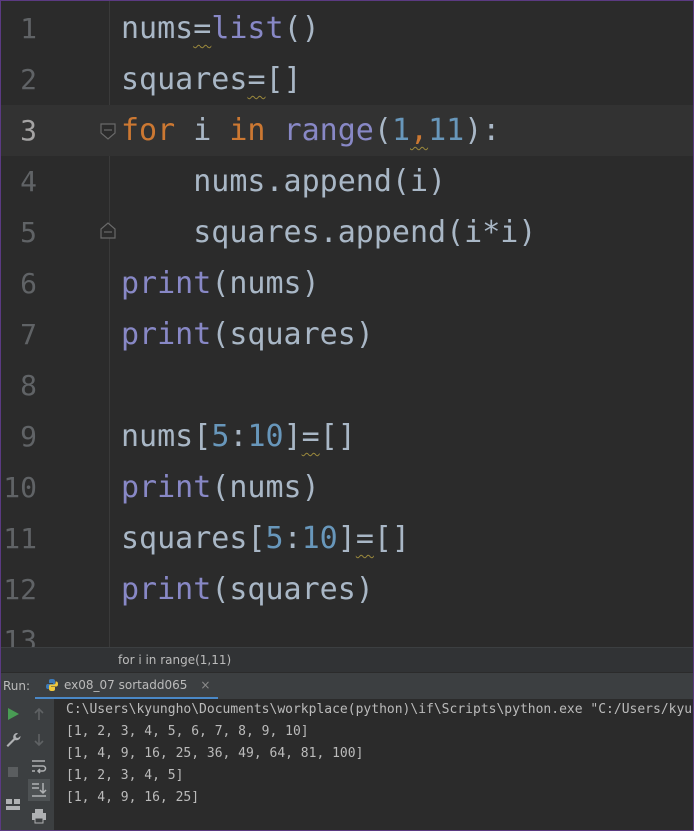 The height and width of the screenshot is (831, 694). I want to click on python-file-icon, so click(52, 685).